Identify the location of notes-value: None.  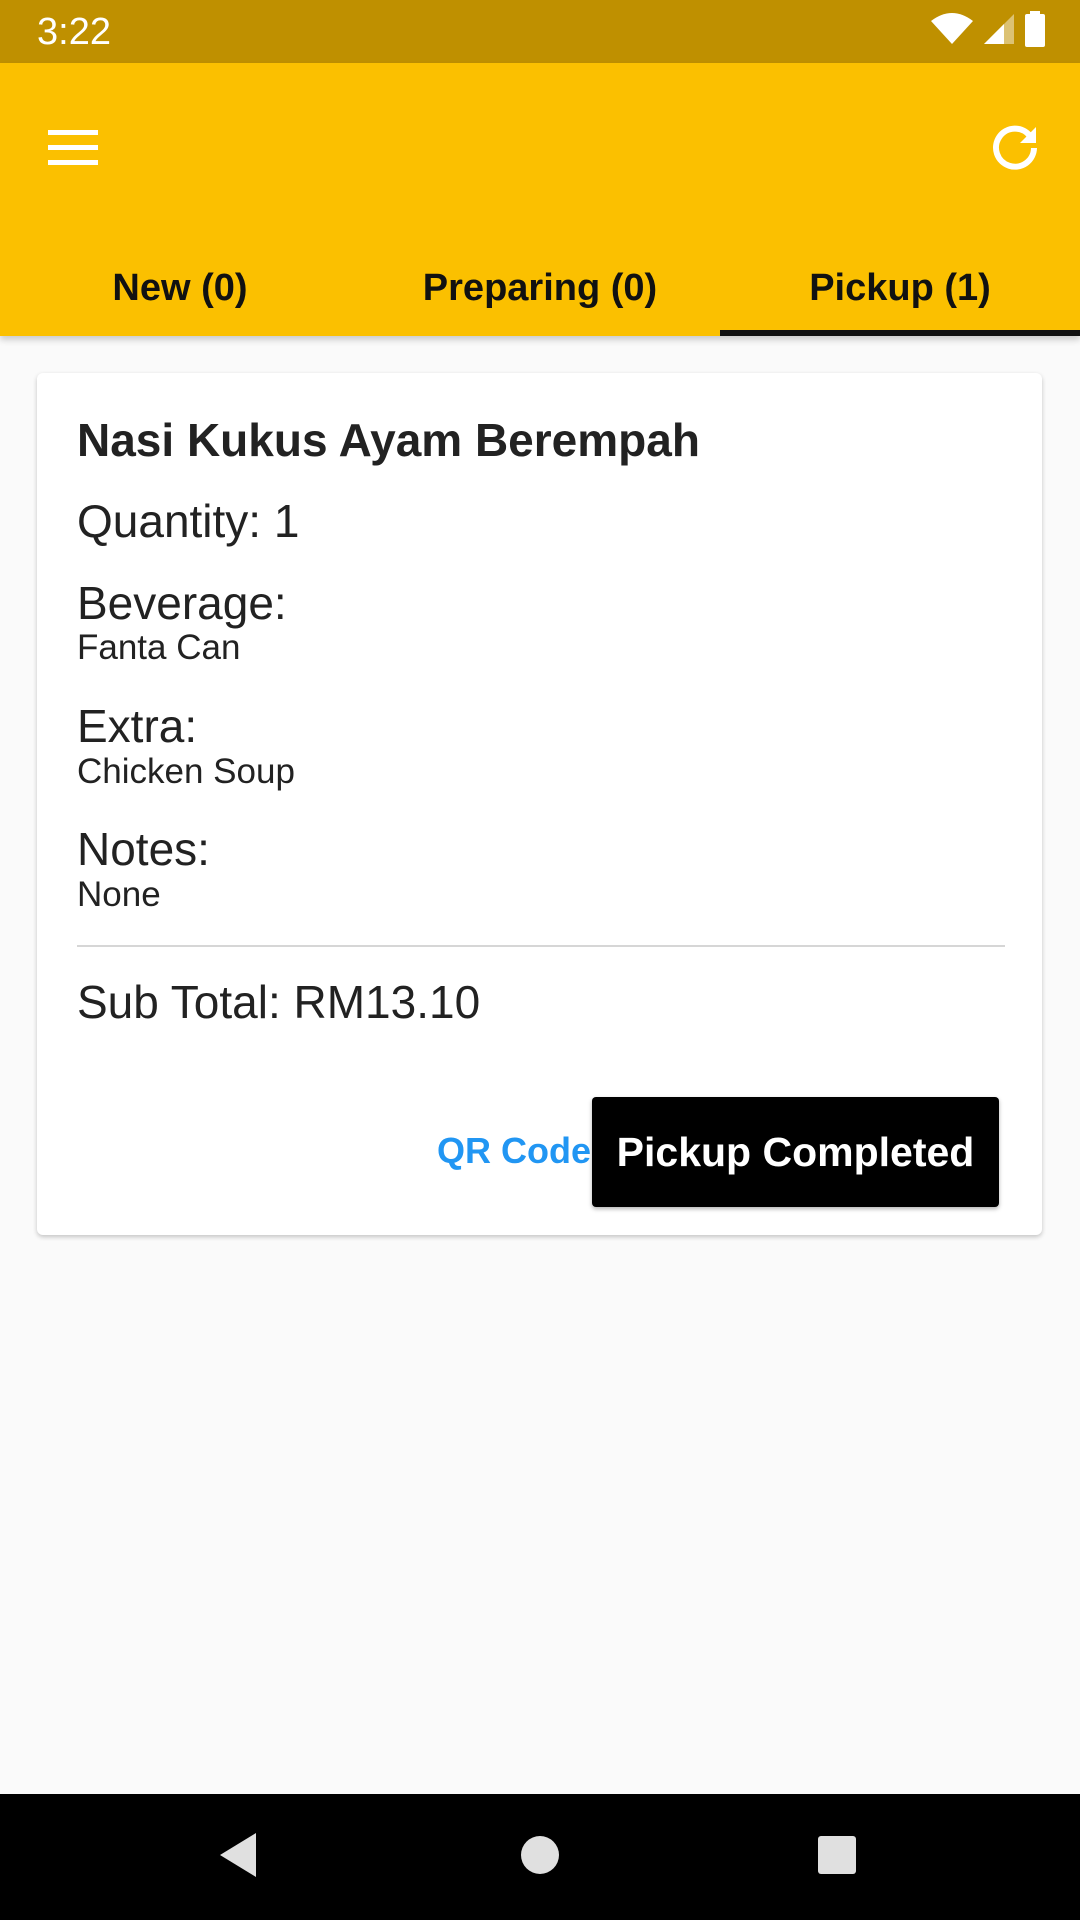
(119, 894).